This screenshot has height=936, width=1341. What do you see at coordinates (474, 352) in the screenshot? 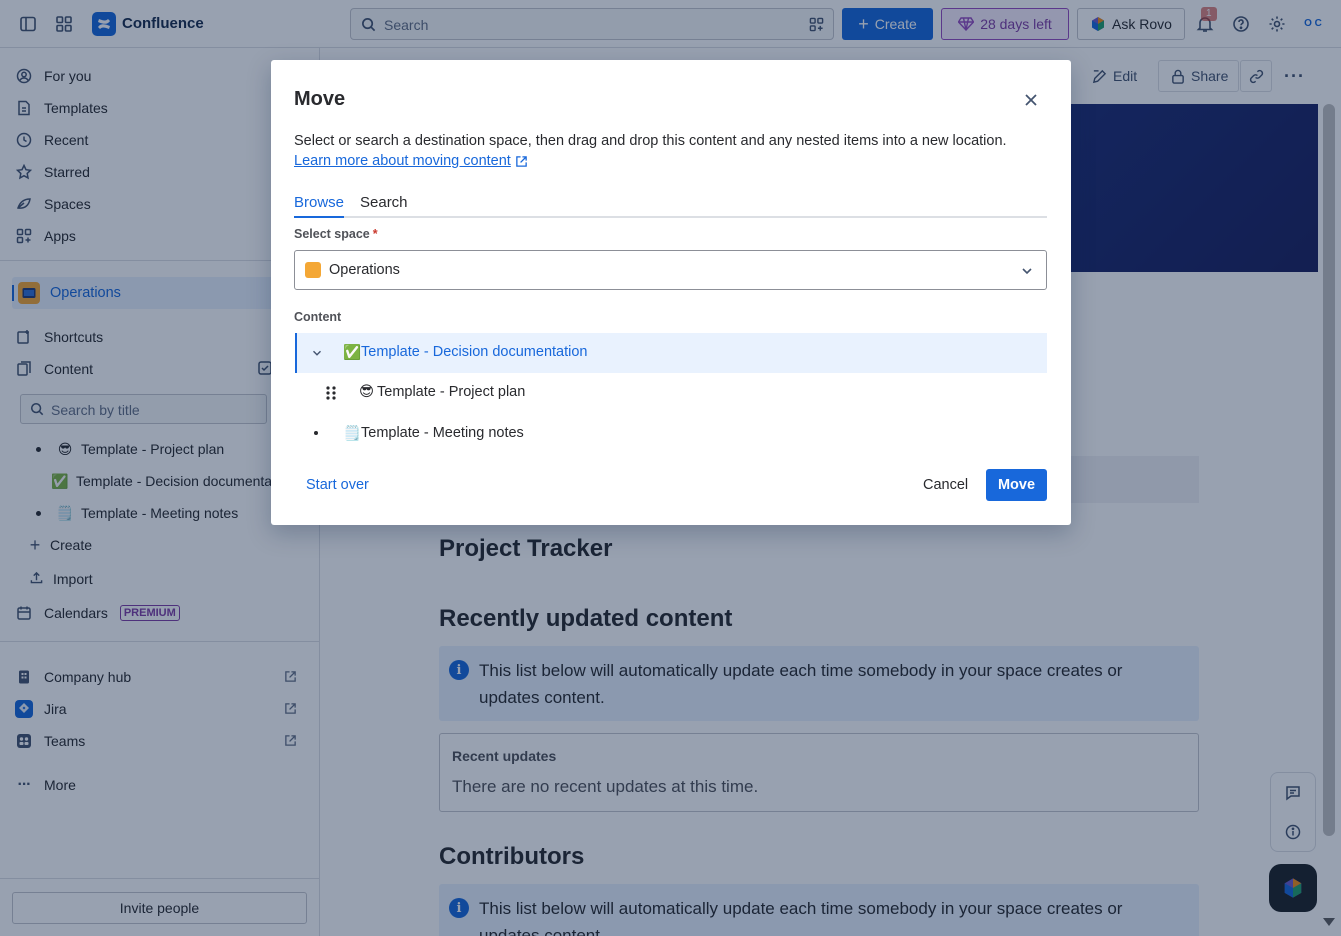
I see `tree-row-label: Template - Decision documentation` at bounding box center [474, 352].